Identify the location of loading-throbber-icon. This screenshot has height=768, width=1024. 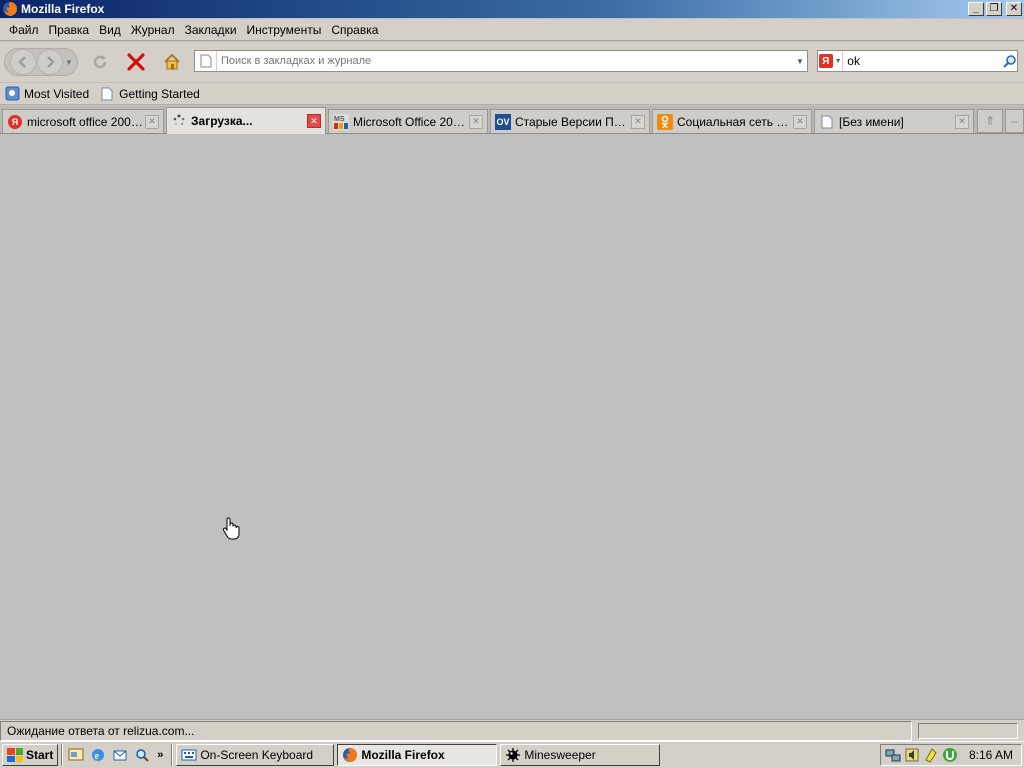
(179, 121).